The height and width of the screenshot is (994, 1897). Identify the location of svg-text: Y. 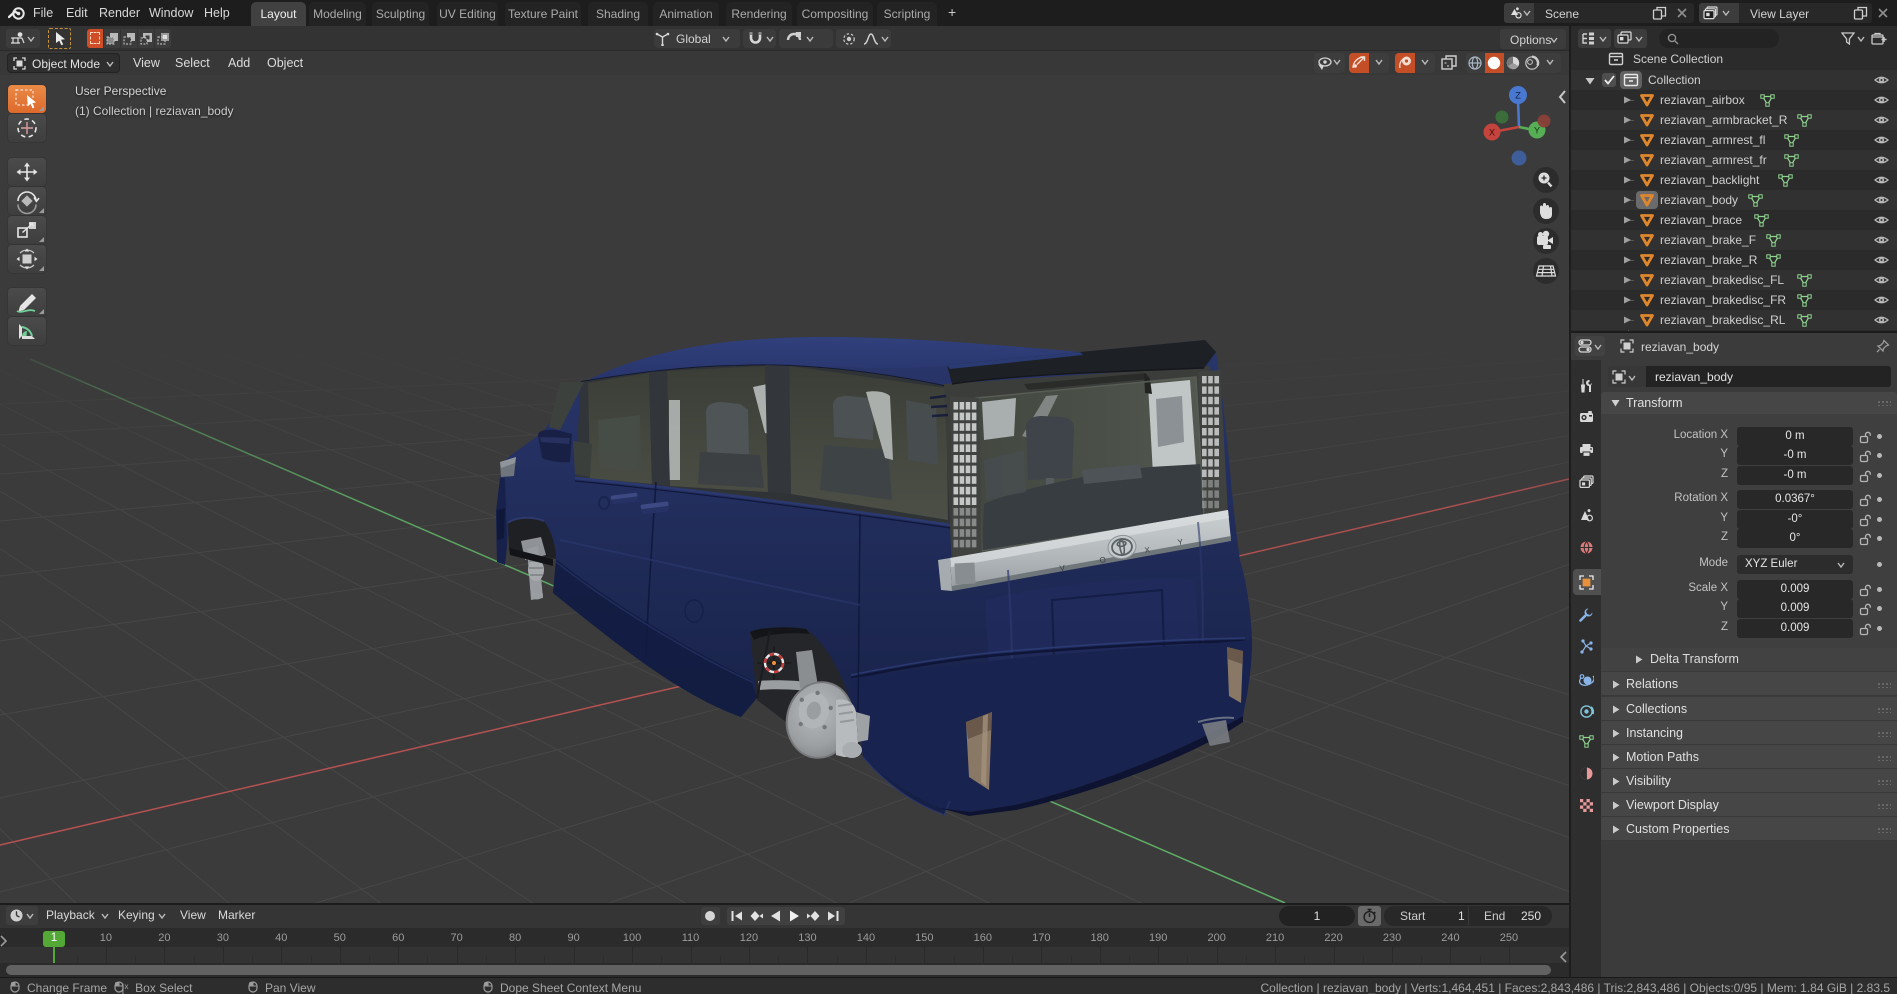
(1537, 131).